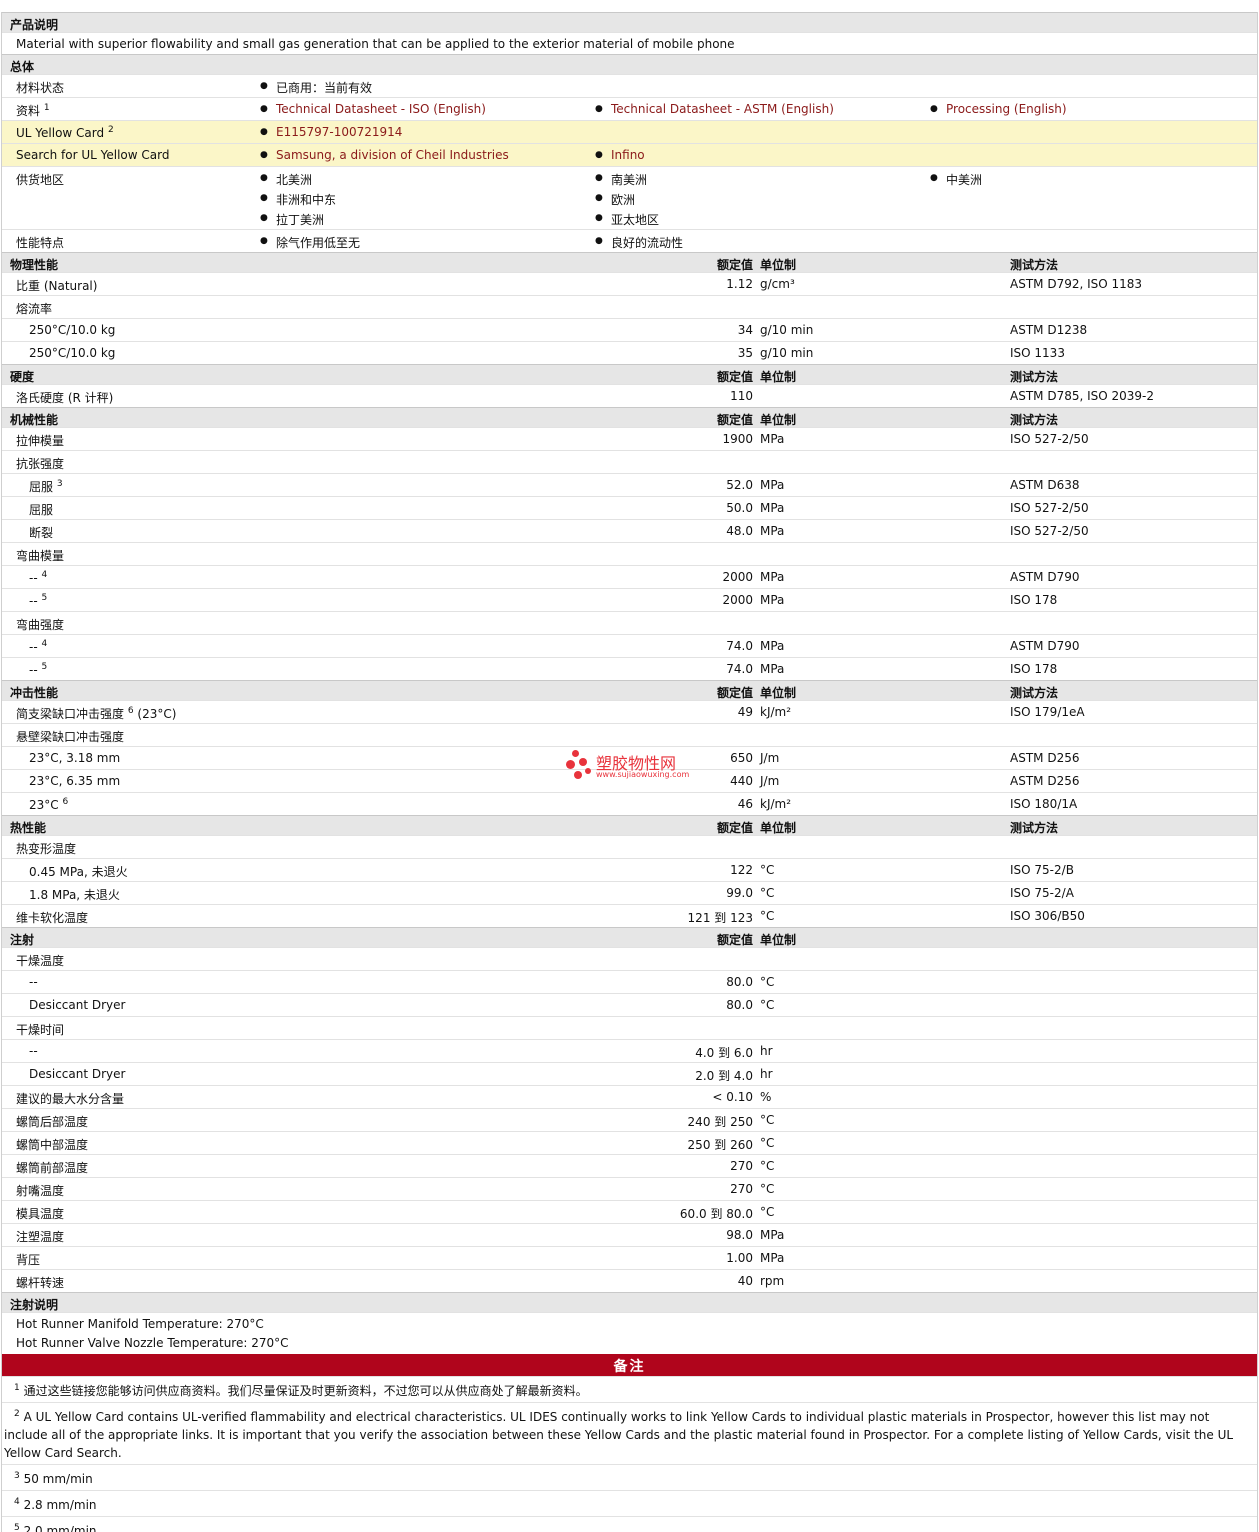 The height and width of the screenshot is (1532, 1259). What do you see at coordinates (629, 576) in the screenshot?
I see `property-row: -- 4 2000 MPa ASTM D790` at bounding box center [629, 576].